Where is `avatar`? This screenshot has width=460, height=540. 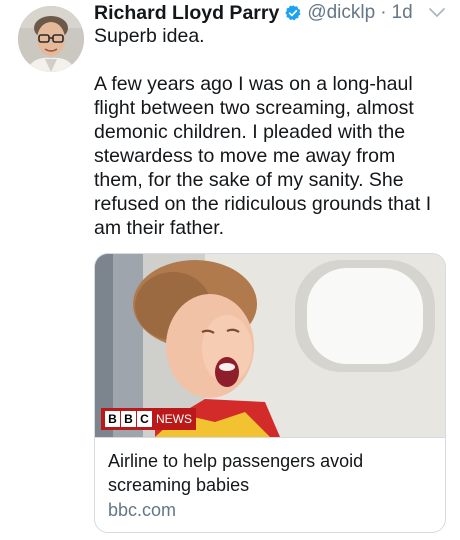
avatar is located at coordinates (51, 39).